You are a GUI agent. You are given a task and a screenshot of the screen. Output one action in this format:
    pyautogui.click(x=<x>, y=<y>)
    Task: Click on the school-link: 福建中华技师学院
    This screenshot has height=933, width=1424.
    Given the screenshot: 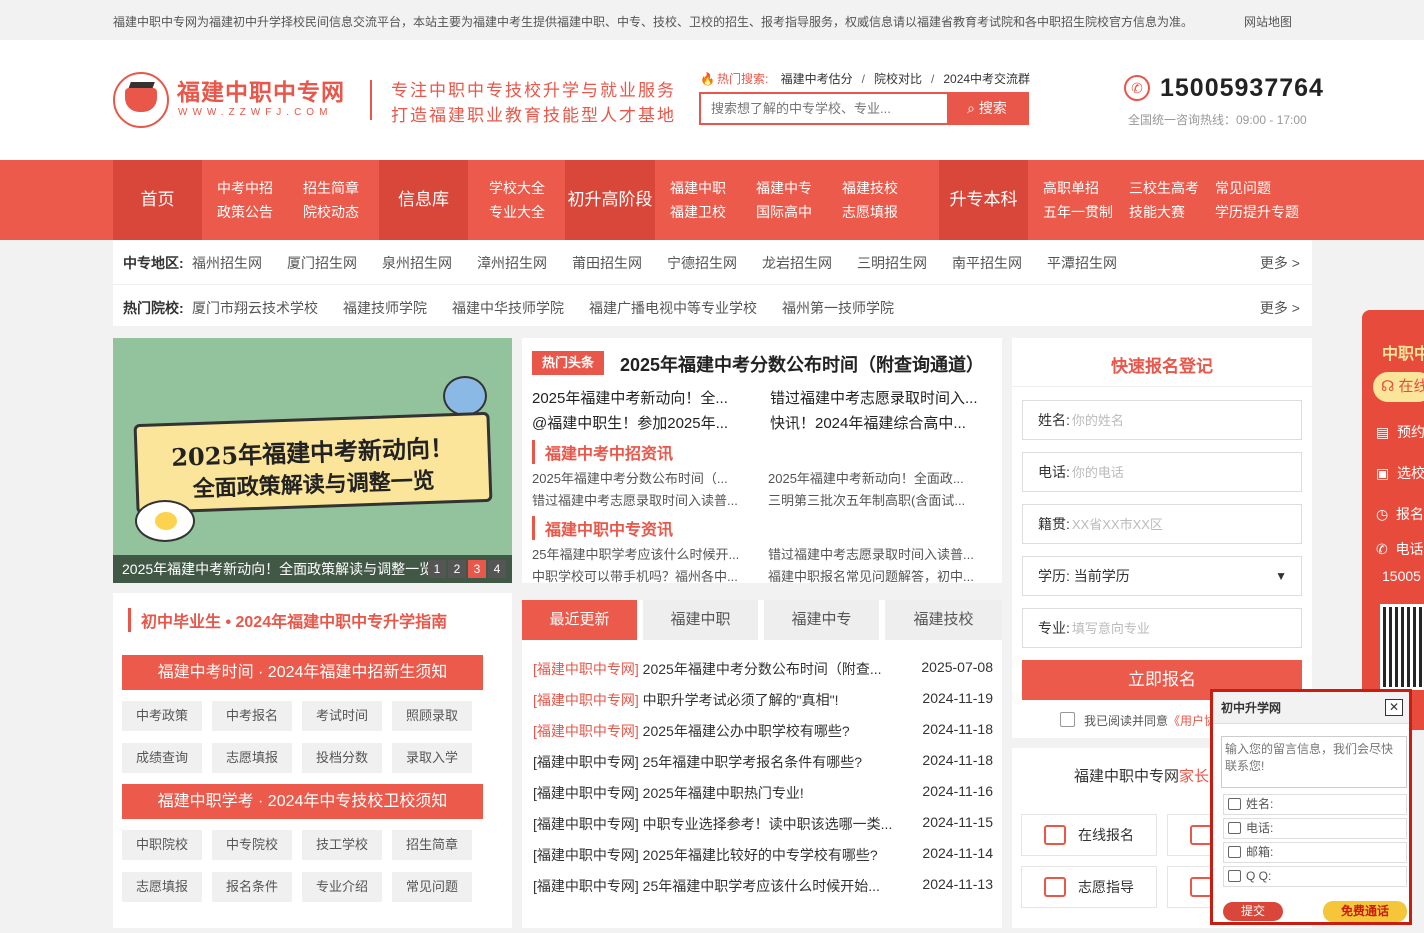 What is the action you would take?
    pyautogui.click(x=508, y=308)
    